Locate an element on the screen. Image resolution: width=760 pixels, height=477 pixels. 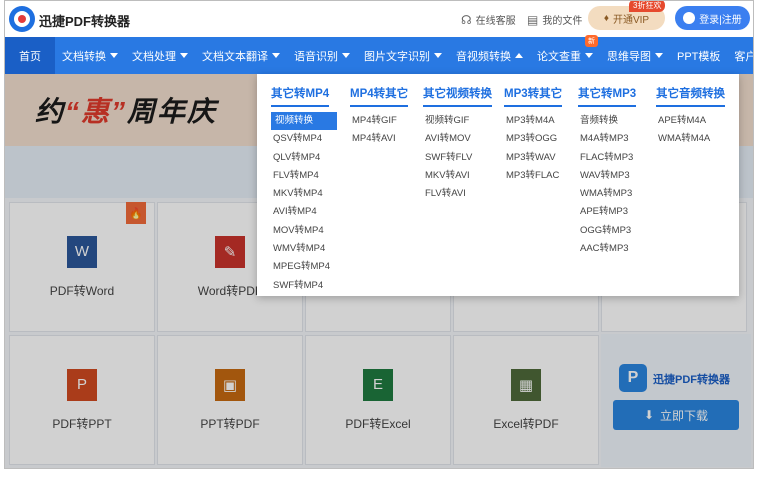
menu-item: APE转MP3 is located at coordinates (607, 212).